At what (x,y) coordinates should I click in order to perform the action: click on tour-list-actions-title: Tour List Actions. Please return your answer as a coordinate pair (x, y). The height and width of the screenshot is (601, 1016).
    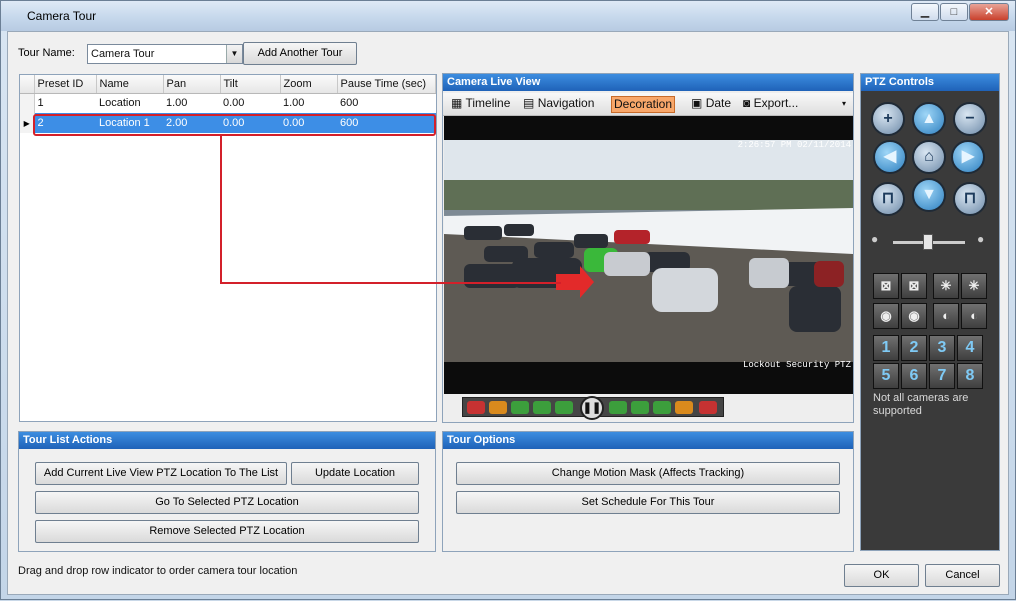
    Looking at the image, I should click on (227, 440).